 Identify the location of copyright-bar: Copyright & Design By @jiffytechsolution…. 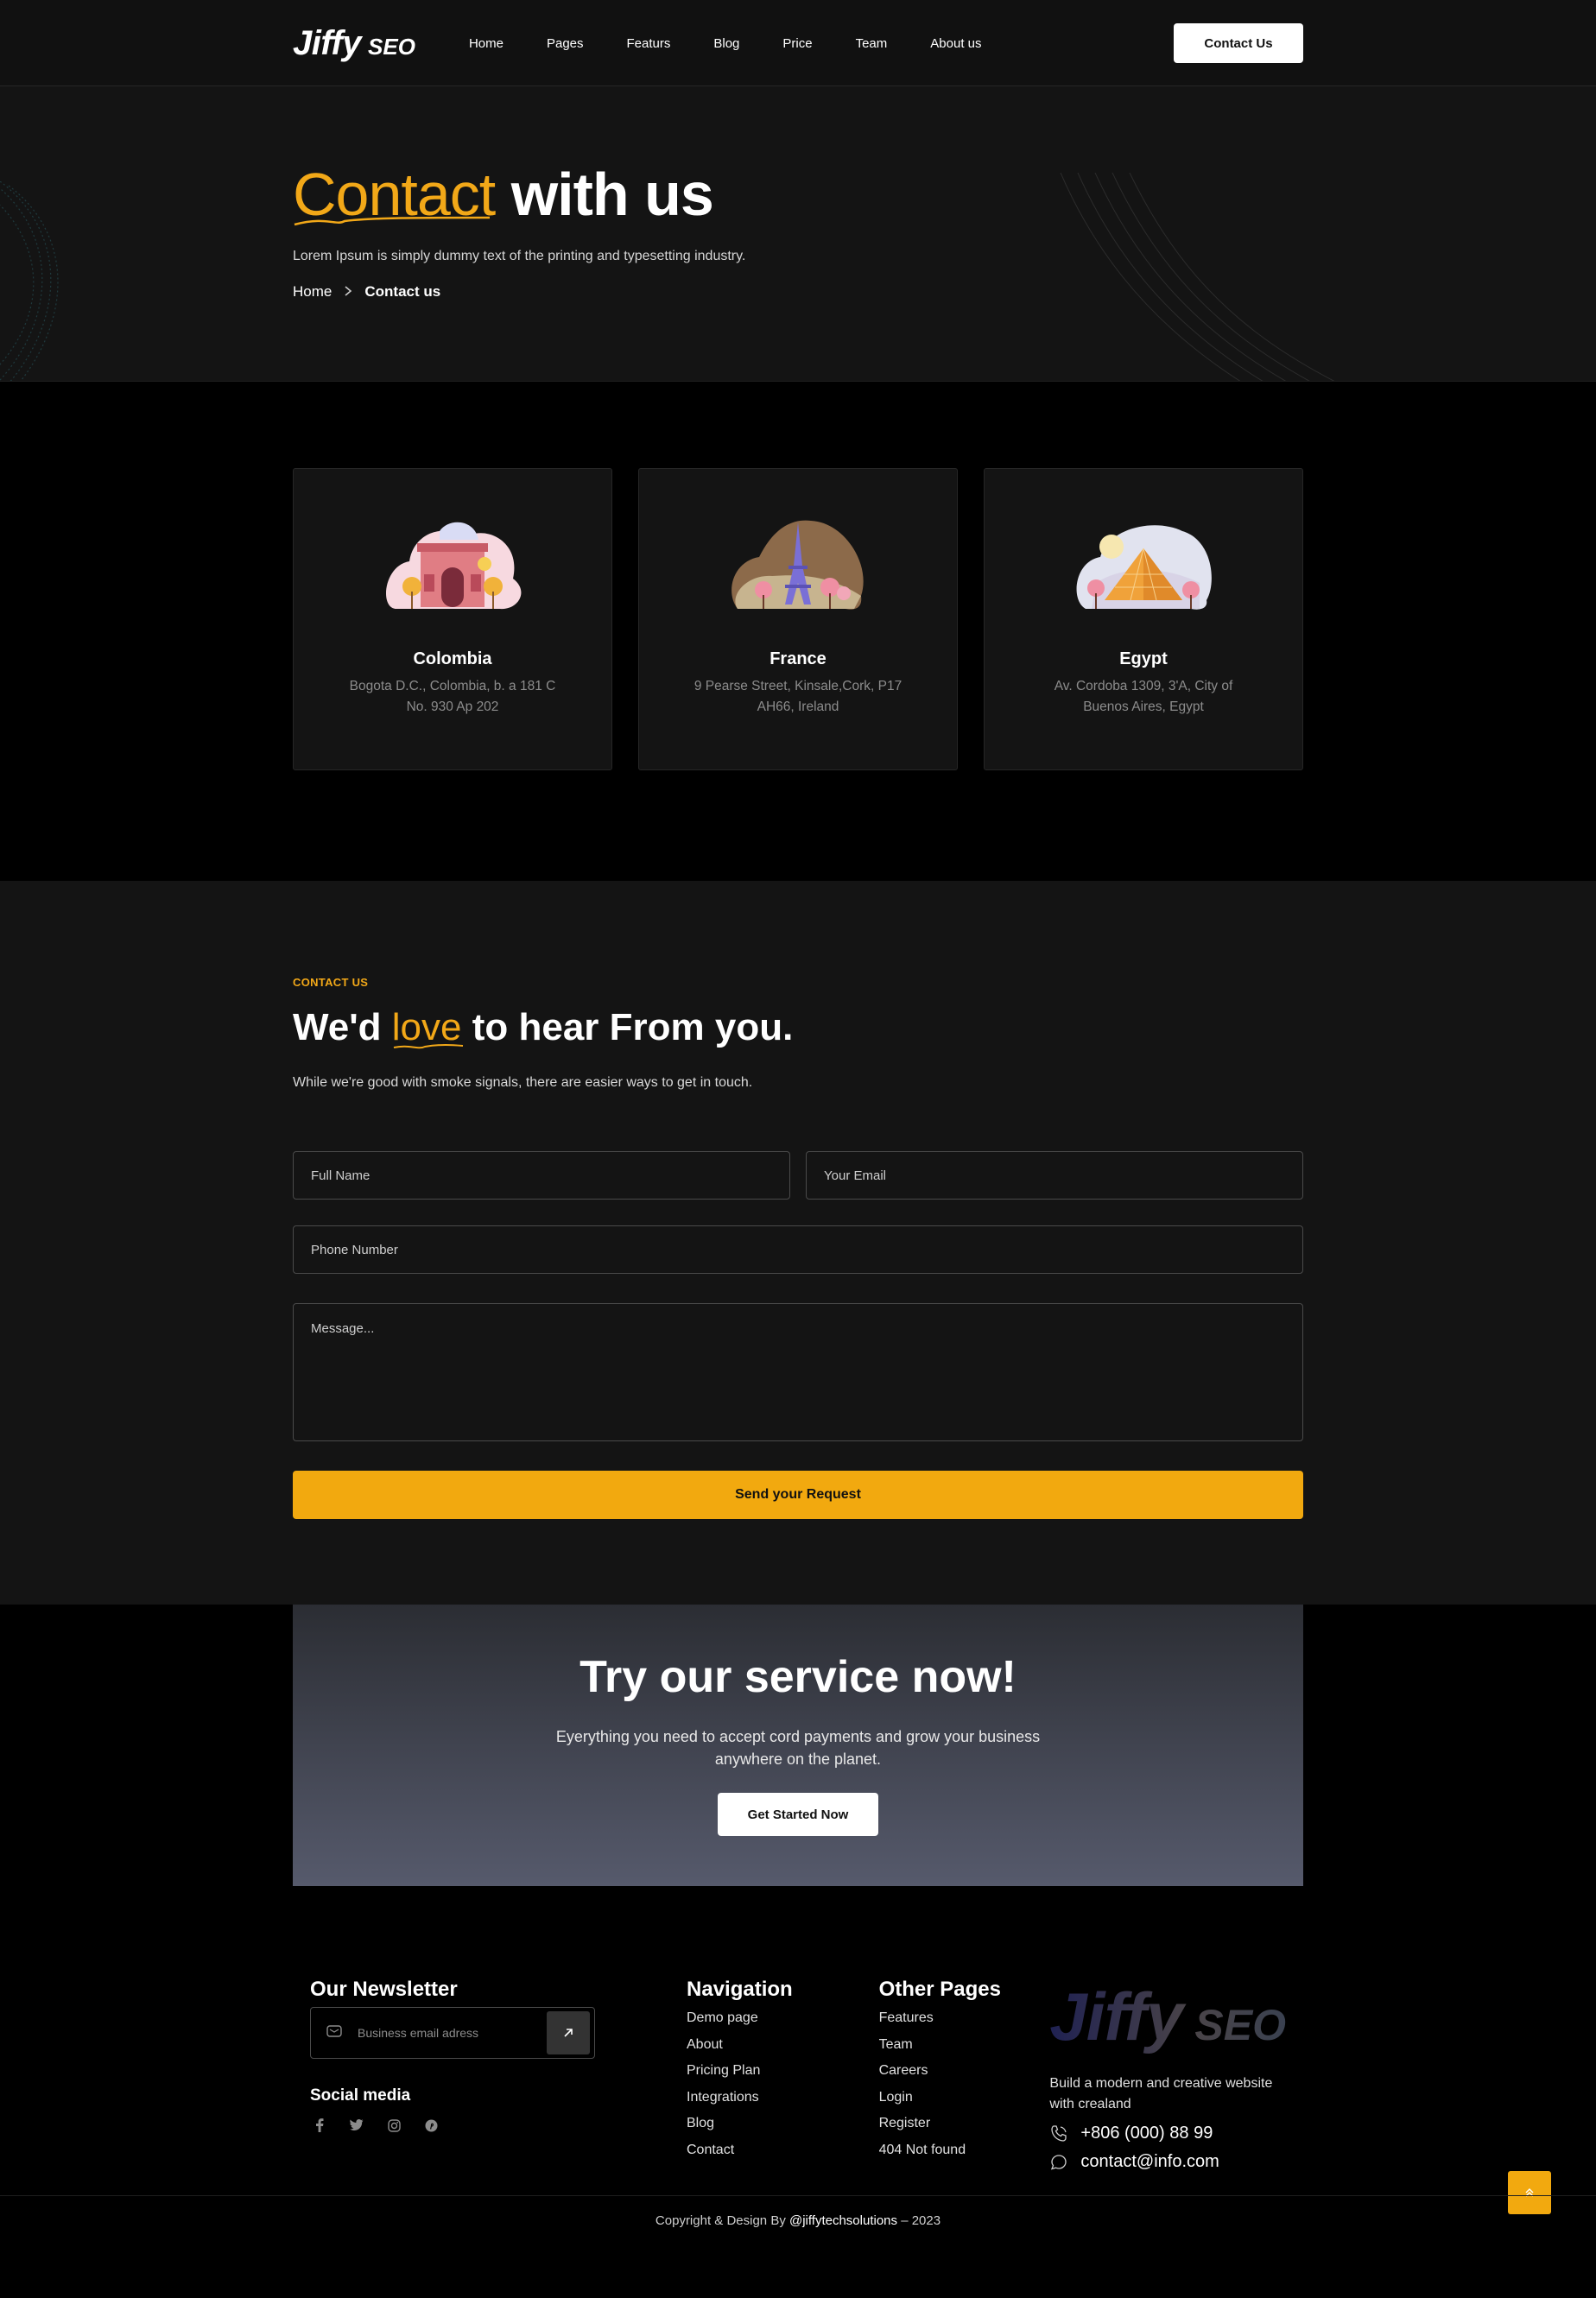
(798, 2221).